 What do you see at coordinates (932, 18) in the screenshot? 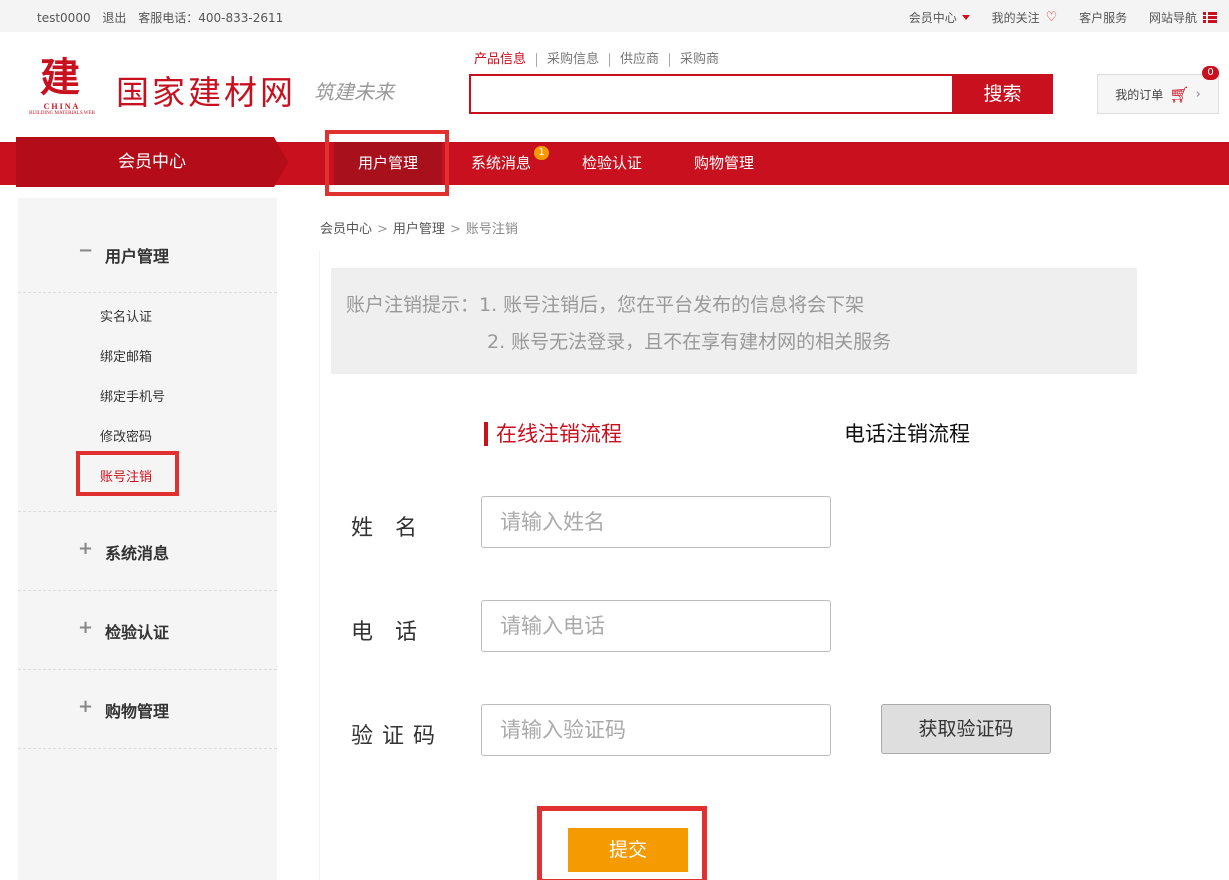
I see `member-center-label: 会员中心` at bounding box center [932, 18].